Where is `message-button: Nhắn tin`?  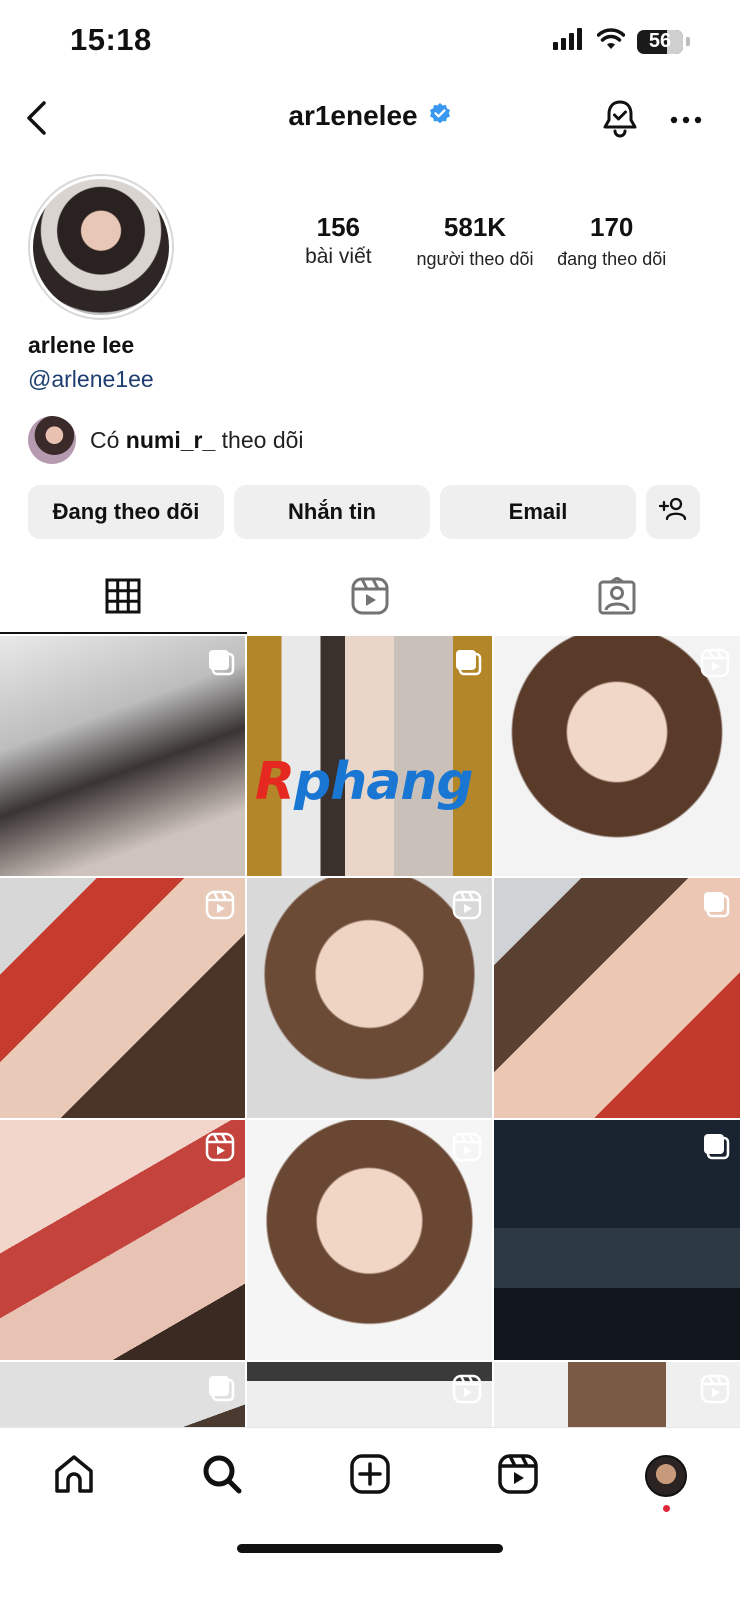
message-button: Nhắn tin is located at coordinates (332, 512).